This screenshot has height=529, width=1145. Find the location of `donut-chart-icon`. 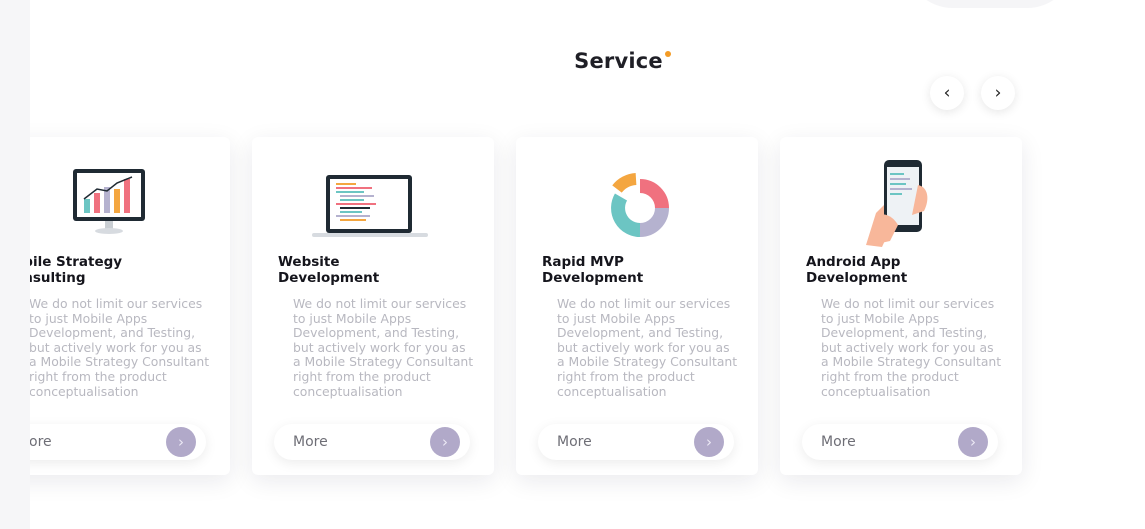

donut-chart-icon is located at coordinates (637, 205).